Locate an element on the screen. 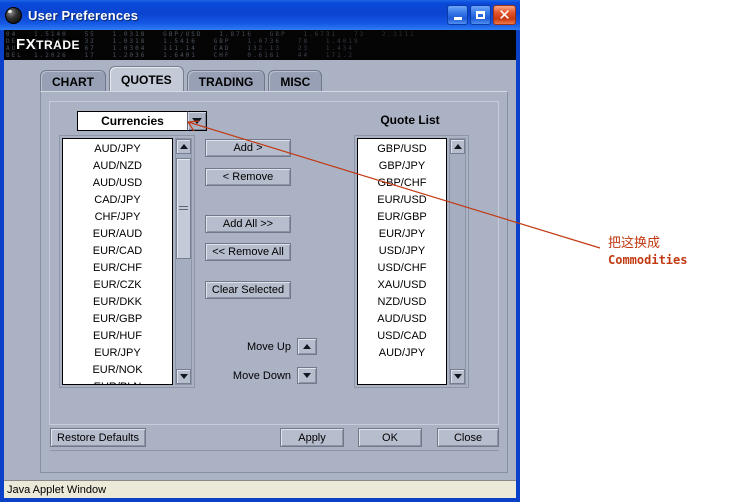  move-up-label: Move Up is located at coordinates (268, 347).